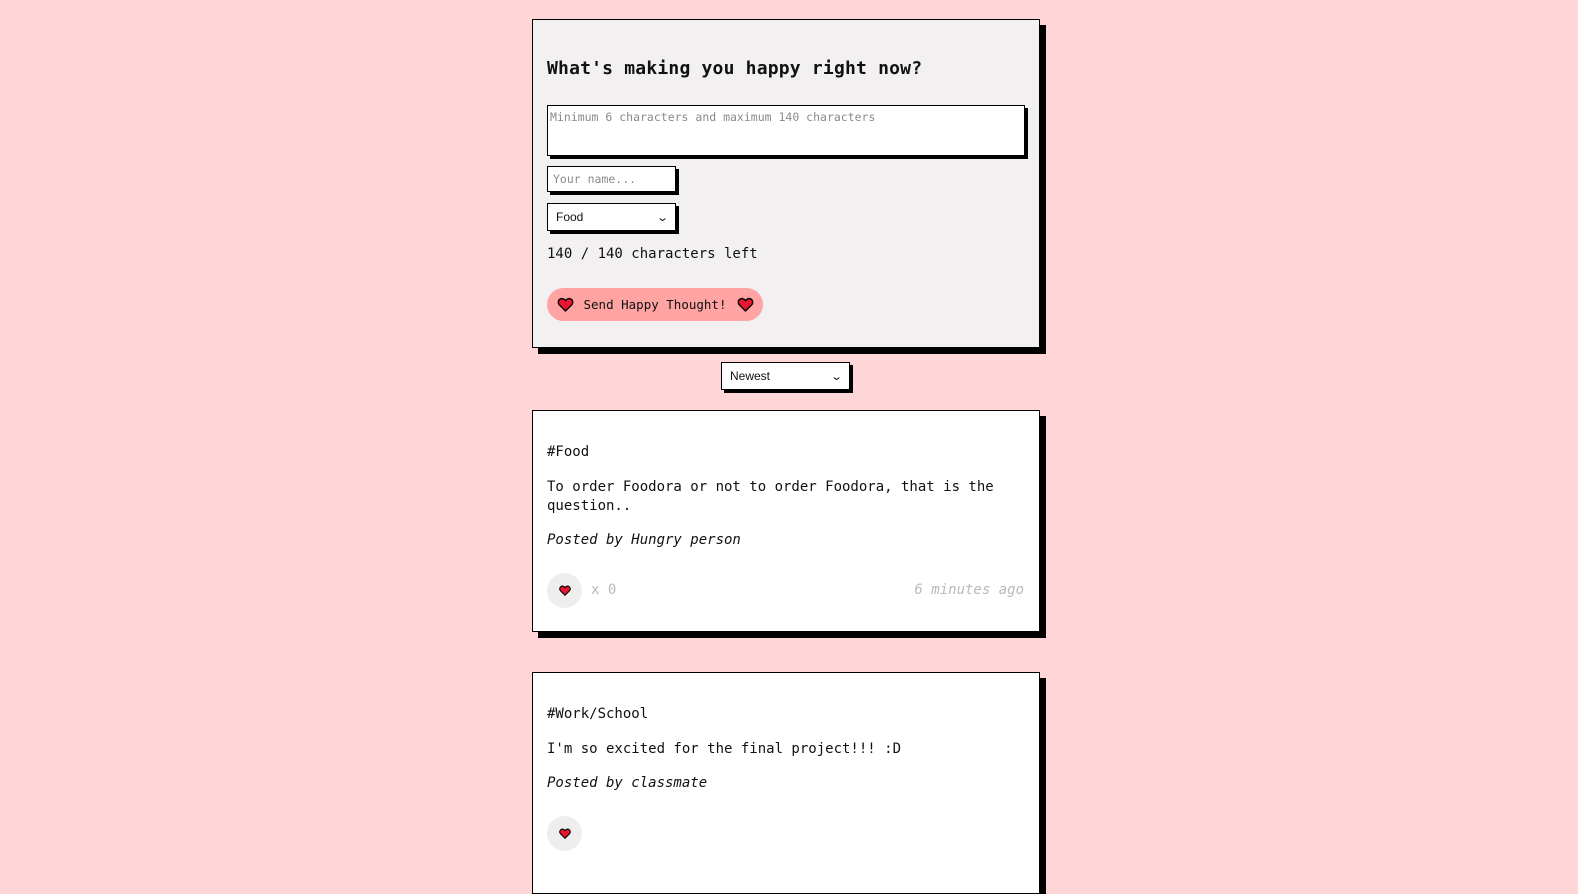 The height and width of the screenshot is (894, 1578). What do you see at coordinates (604, 590) in the screenshot?
I see `like-count: x 0` at bounding box center [604, 590].